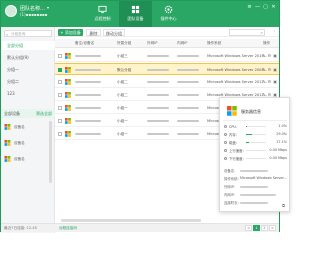 The width and height of the screenshot is (320, 270). Describe the element at coordinates (152, 43) in the screenshot. I see `column-header: 外网IP` at that location.